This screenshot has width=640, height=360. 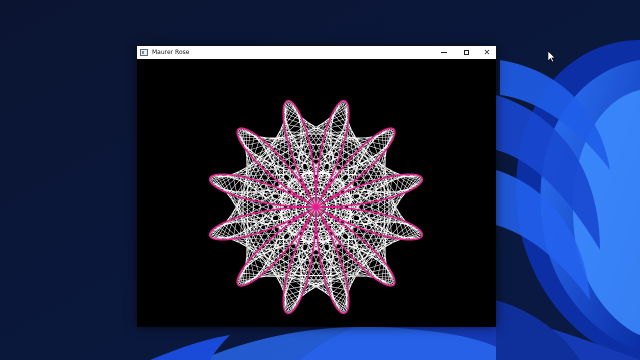 What do you see at coordinates (552, 57) in the screenshot?
I see `mouse-cursor-icon` at bounding box center [552, 57].